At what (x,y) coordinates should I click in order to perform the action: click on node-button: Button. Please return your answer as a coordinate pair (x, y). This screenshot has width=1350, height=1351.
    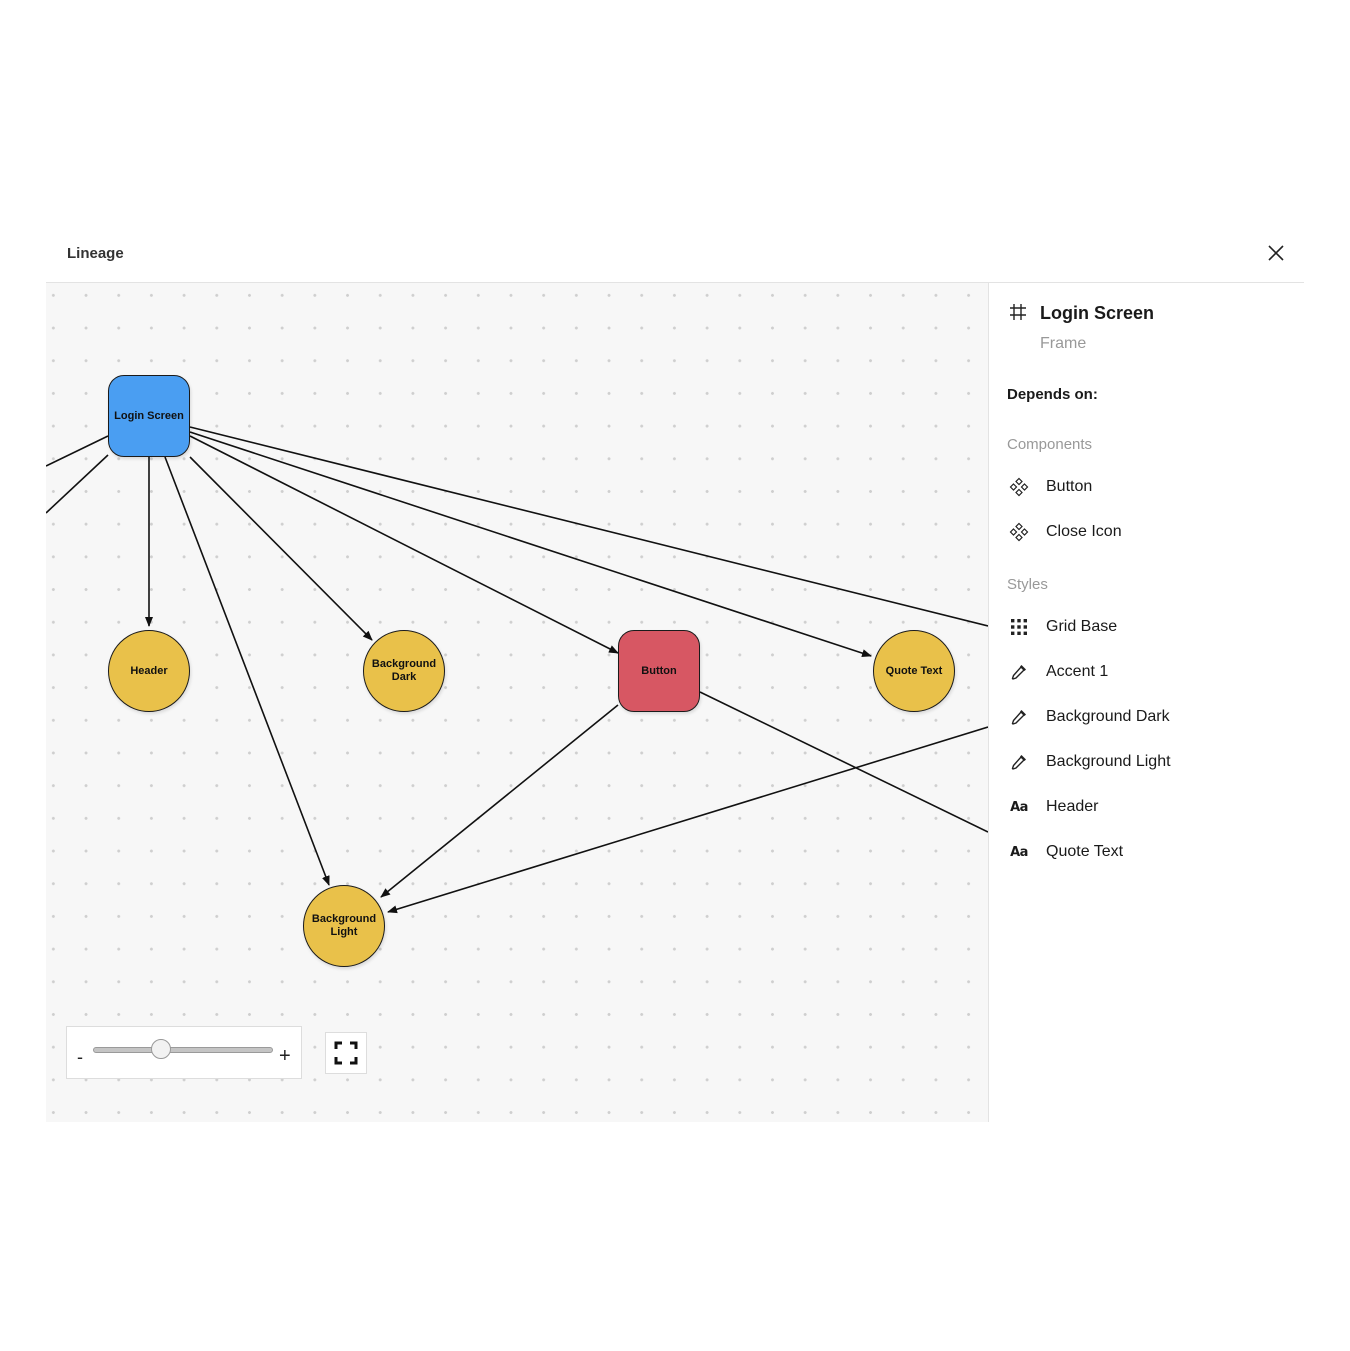
    Looking at the image, I should click on (659, 671).